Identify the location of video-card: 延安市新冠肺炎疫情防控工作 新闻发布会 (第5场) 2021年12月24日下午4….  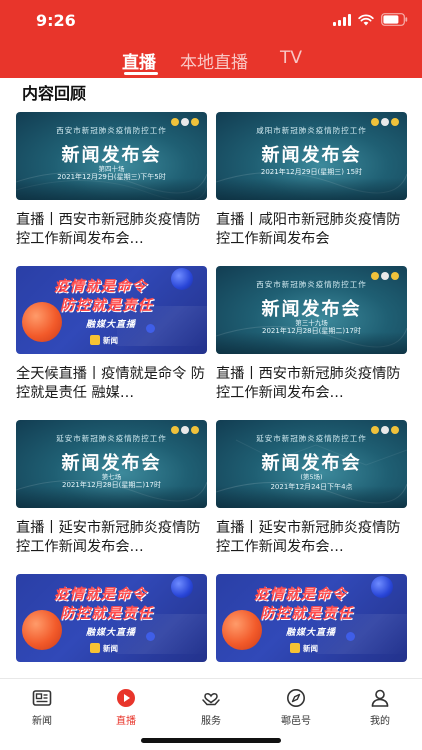
(311, 488).